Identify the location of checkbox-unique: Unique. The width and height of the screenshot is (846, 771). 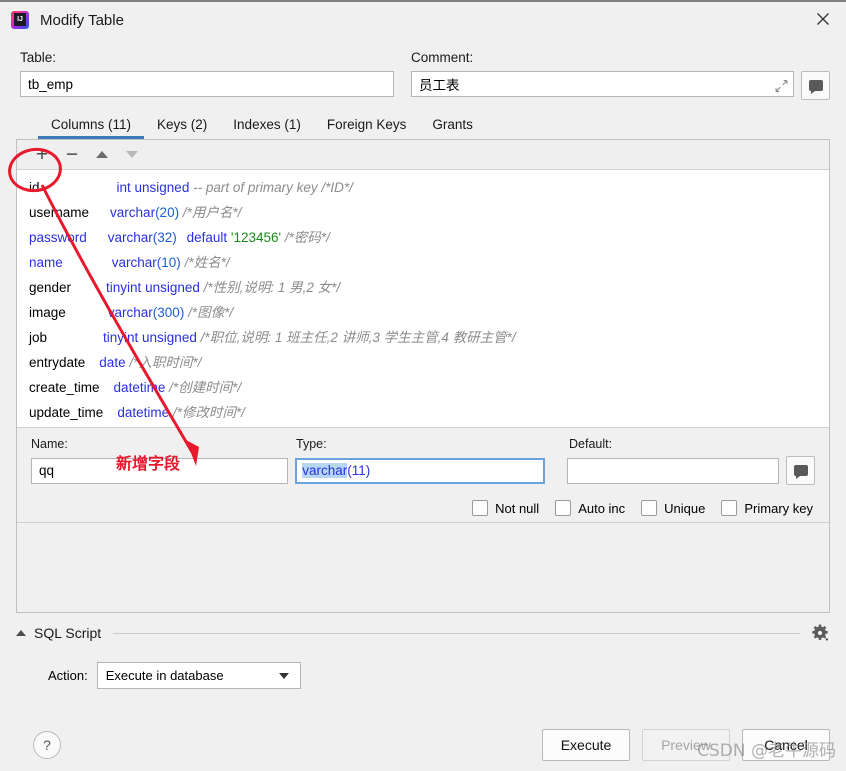
(673, 508).